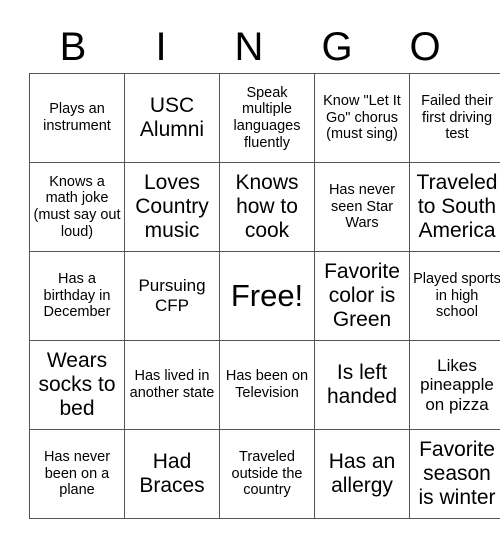 This screenshot has width=500, height=544. I want to click on bingo-cell: Played sports in high school, so click(454, 296).